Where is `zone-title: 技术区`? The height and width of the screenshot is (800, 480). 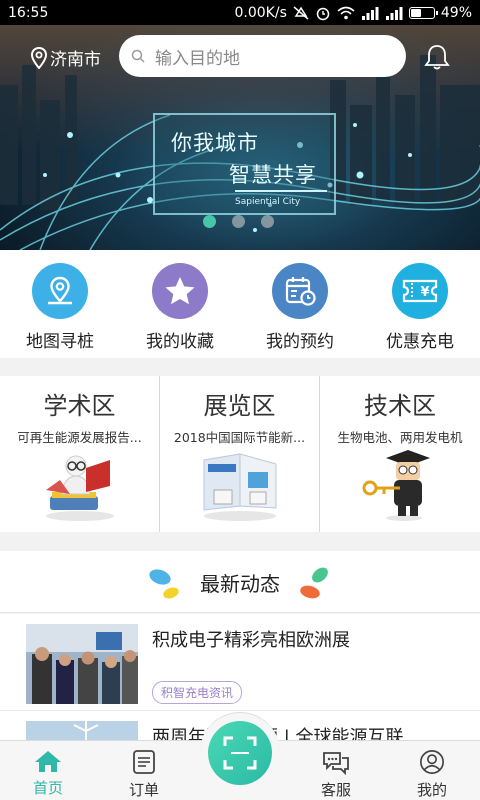 zone-title: 技术区 is located at coordinates (400, 406).